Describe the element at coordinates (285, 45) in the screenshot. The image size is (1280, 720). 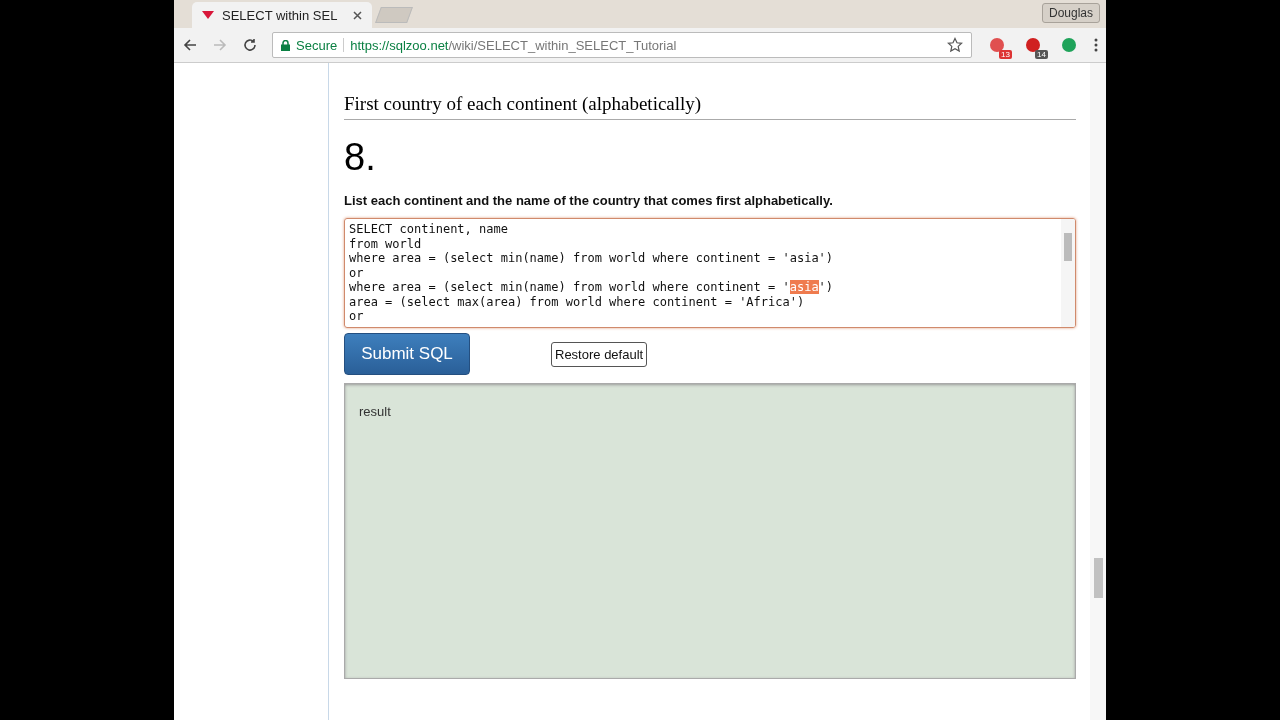
I see `lock-icon` at that location.